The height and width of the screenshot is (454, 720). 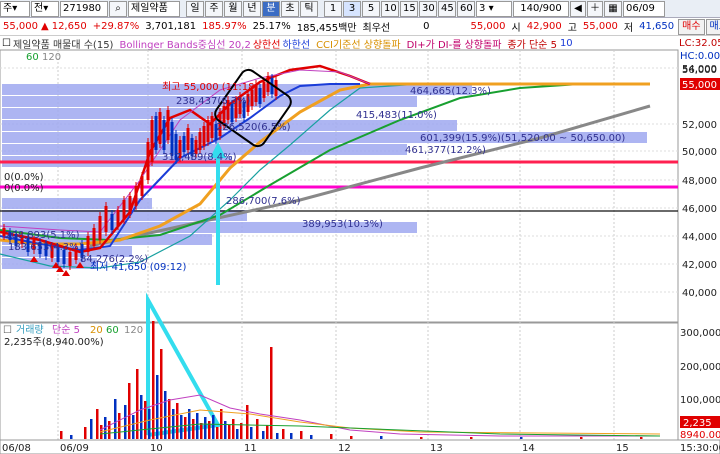 I want to click on sell-button: 매도, so click(x=712, y=26).